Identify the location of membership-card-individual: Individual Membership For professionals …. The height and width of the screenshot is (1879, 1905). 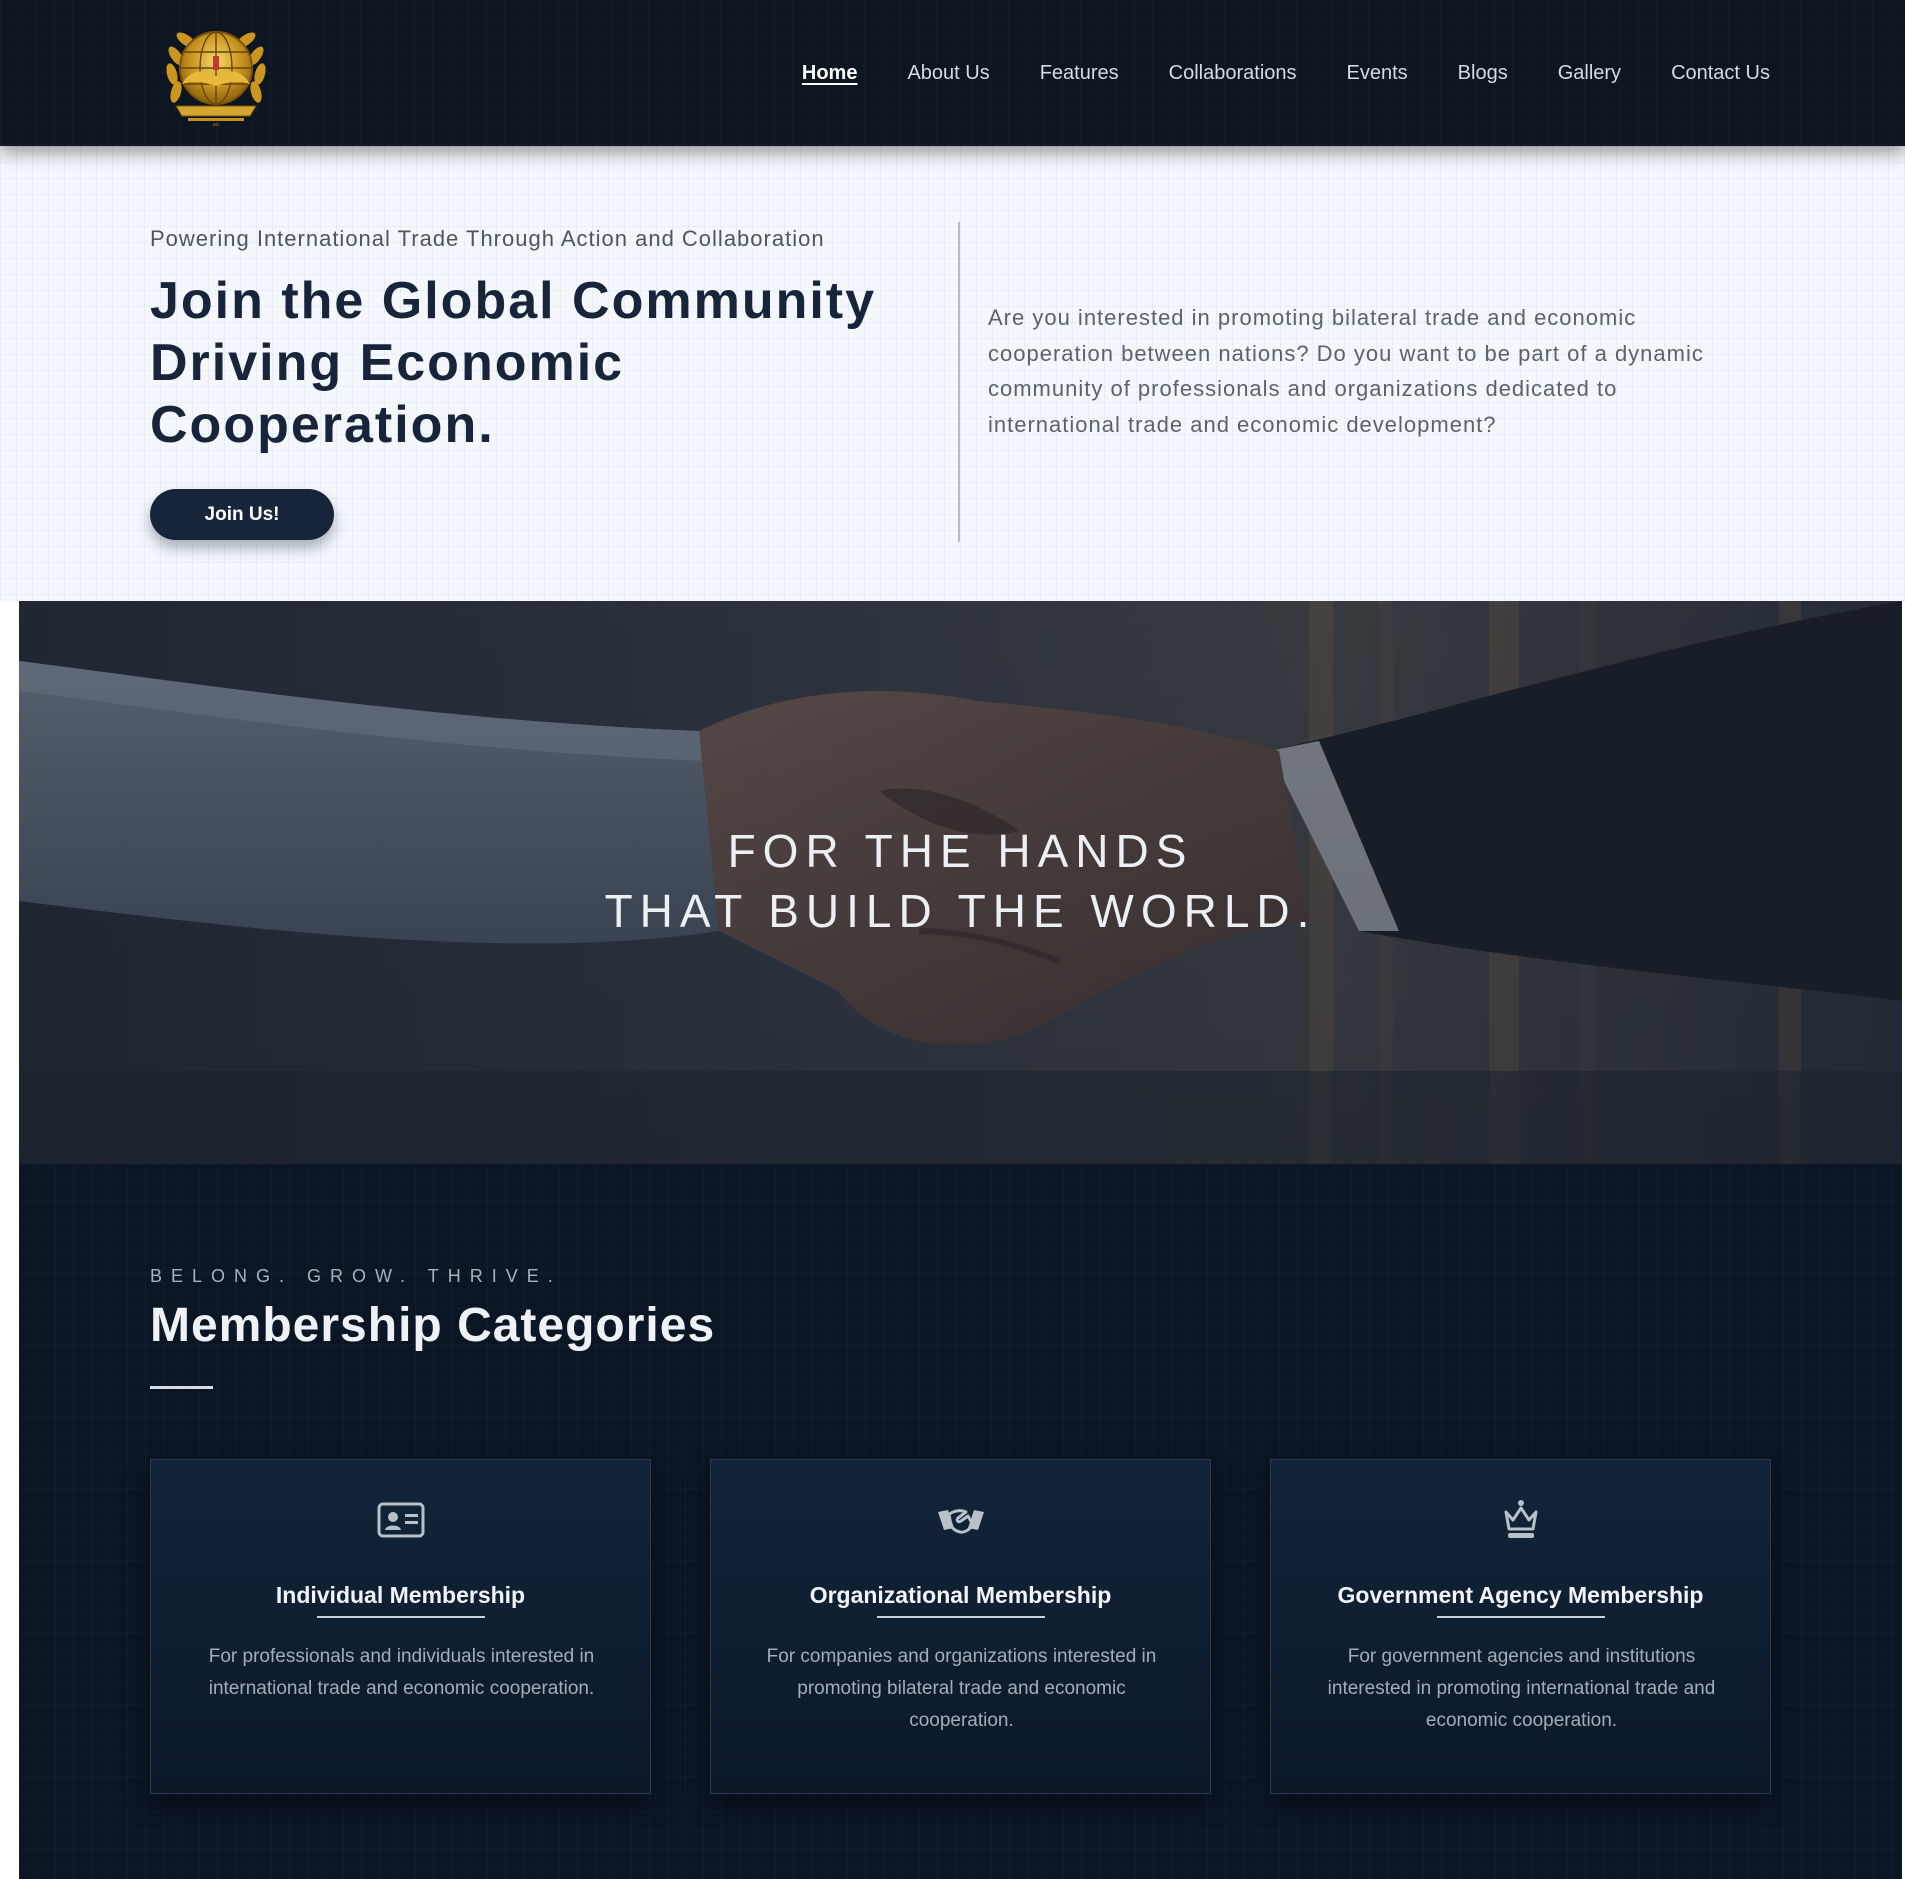
(400, 1626).